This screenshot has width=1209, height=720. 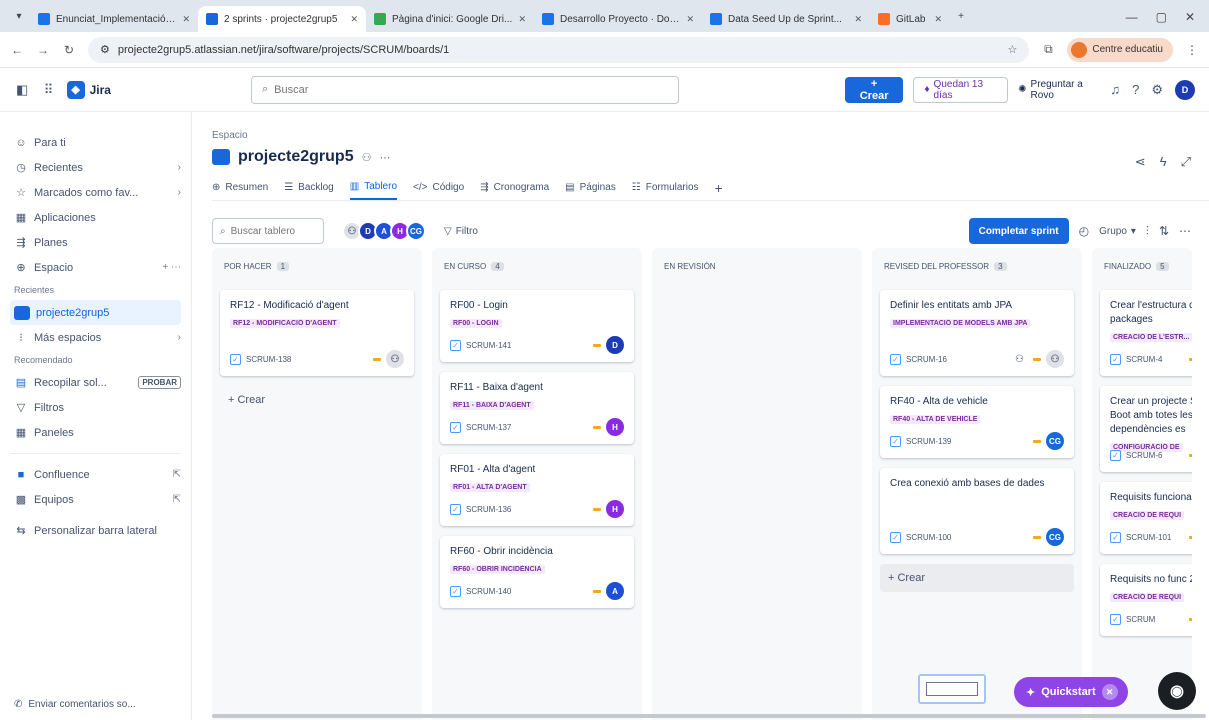 What do you see at coordinates (952, 689) in the screenshot?
I see `minimap-viewport` at bounding box center [952, 689].